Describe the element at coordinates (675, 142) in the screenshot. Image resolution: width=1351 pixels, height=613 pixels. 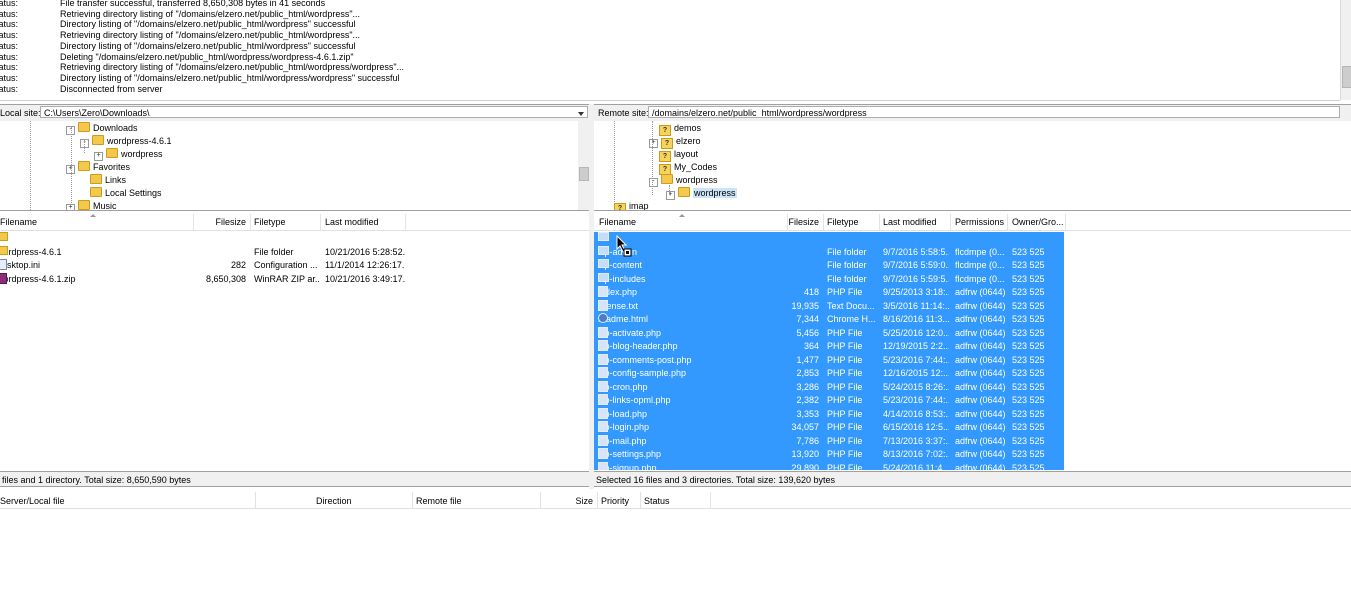
I see `remote-tree-node: +? elzero` at that location.